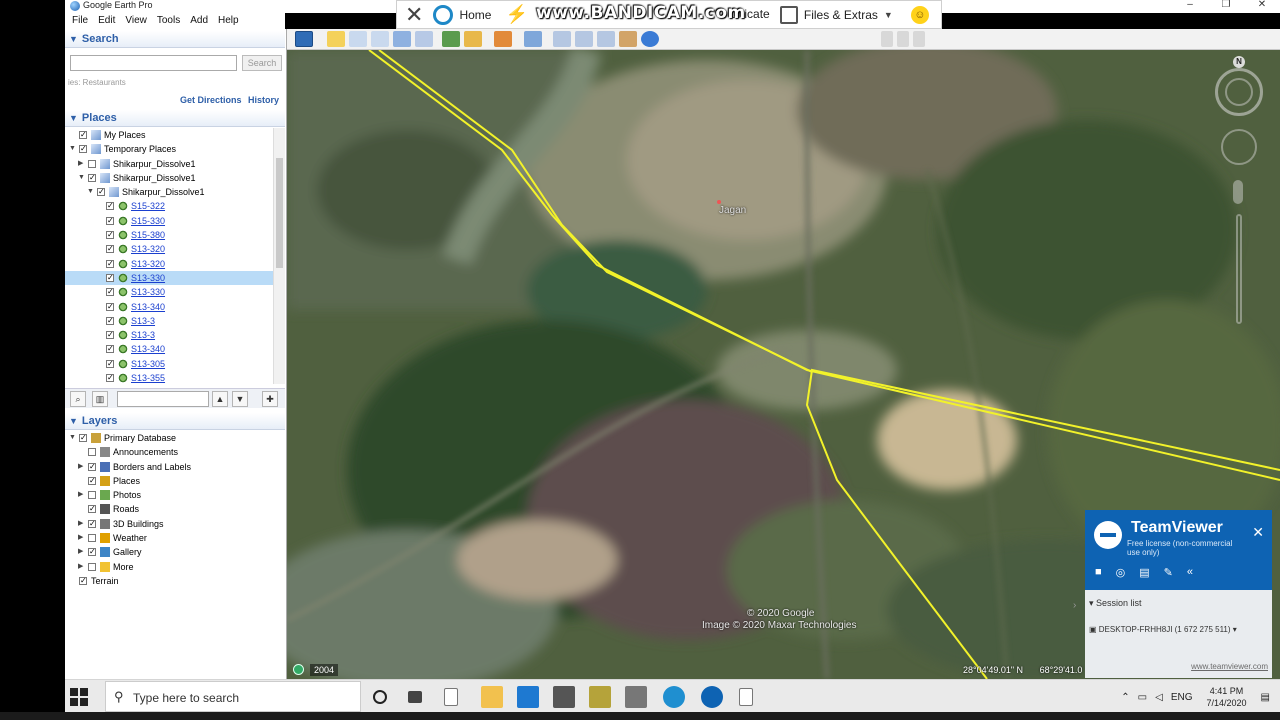  Describe the element at coordinates (148, 349) in the screenshot. I see `places-item-label: S13-340` at that location.